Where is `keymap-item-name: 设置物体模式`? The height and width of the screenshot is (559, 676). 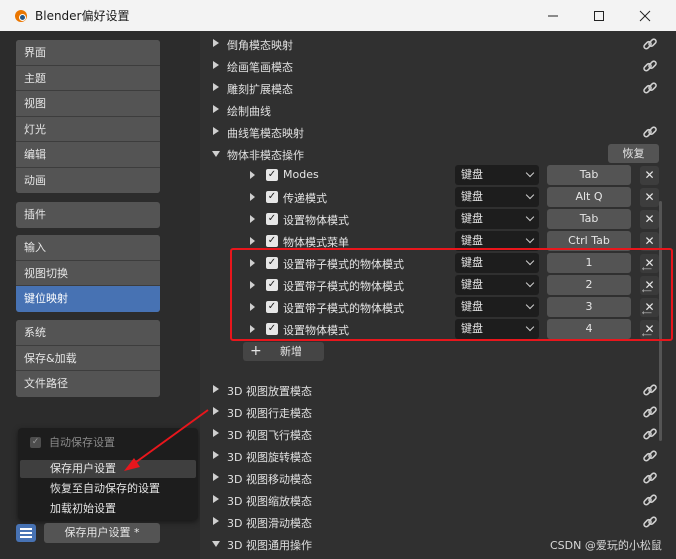 keymap-item-name: 设置物体模式 is located at coordinates (316, 220).